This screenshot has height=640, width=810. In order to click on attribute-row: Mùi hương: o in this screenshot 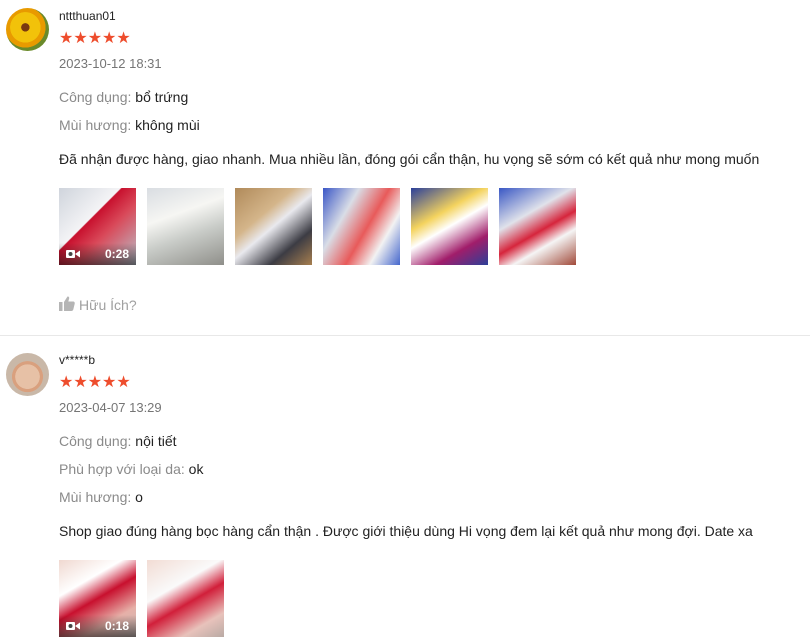, I will do `click(101, 497)`.